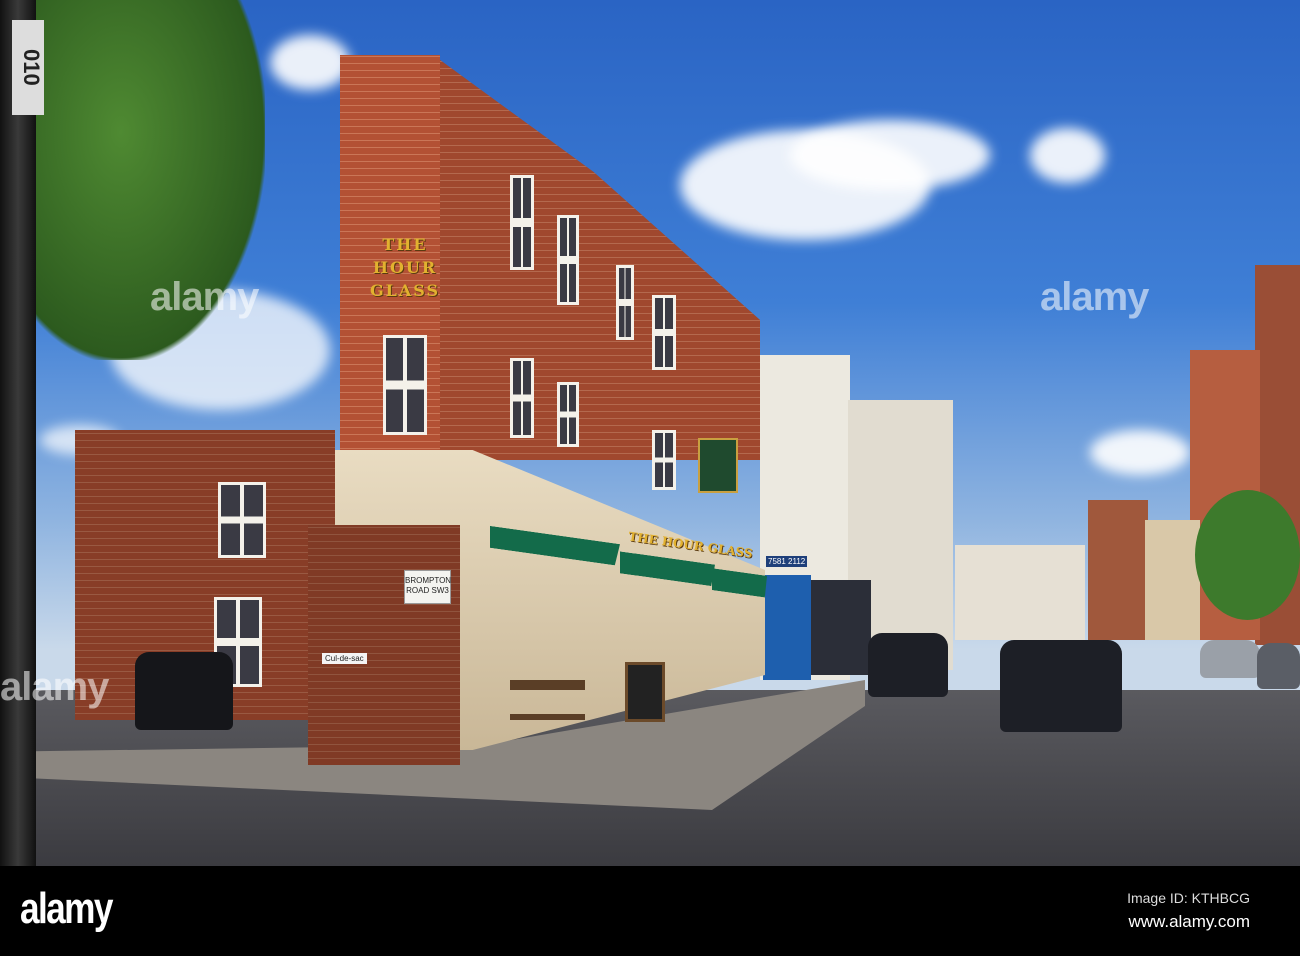 The width and height of the screenshot is (1300, 956). Describe the element at coordinates (405, 290) in the screenshot. I see `pub-name-line: GLASS` at that location.